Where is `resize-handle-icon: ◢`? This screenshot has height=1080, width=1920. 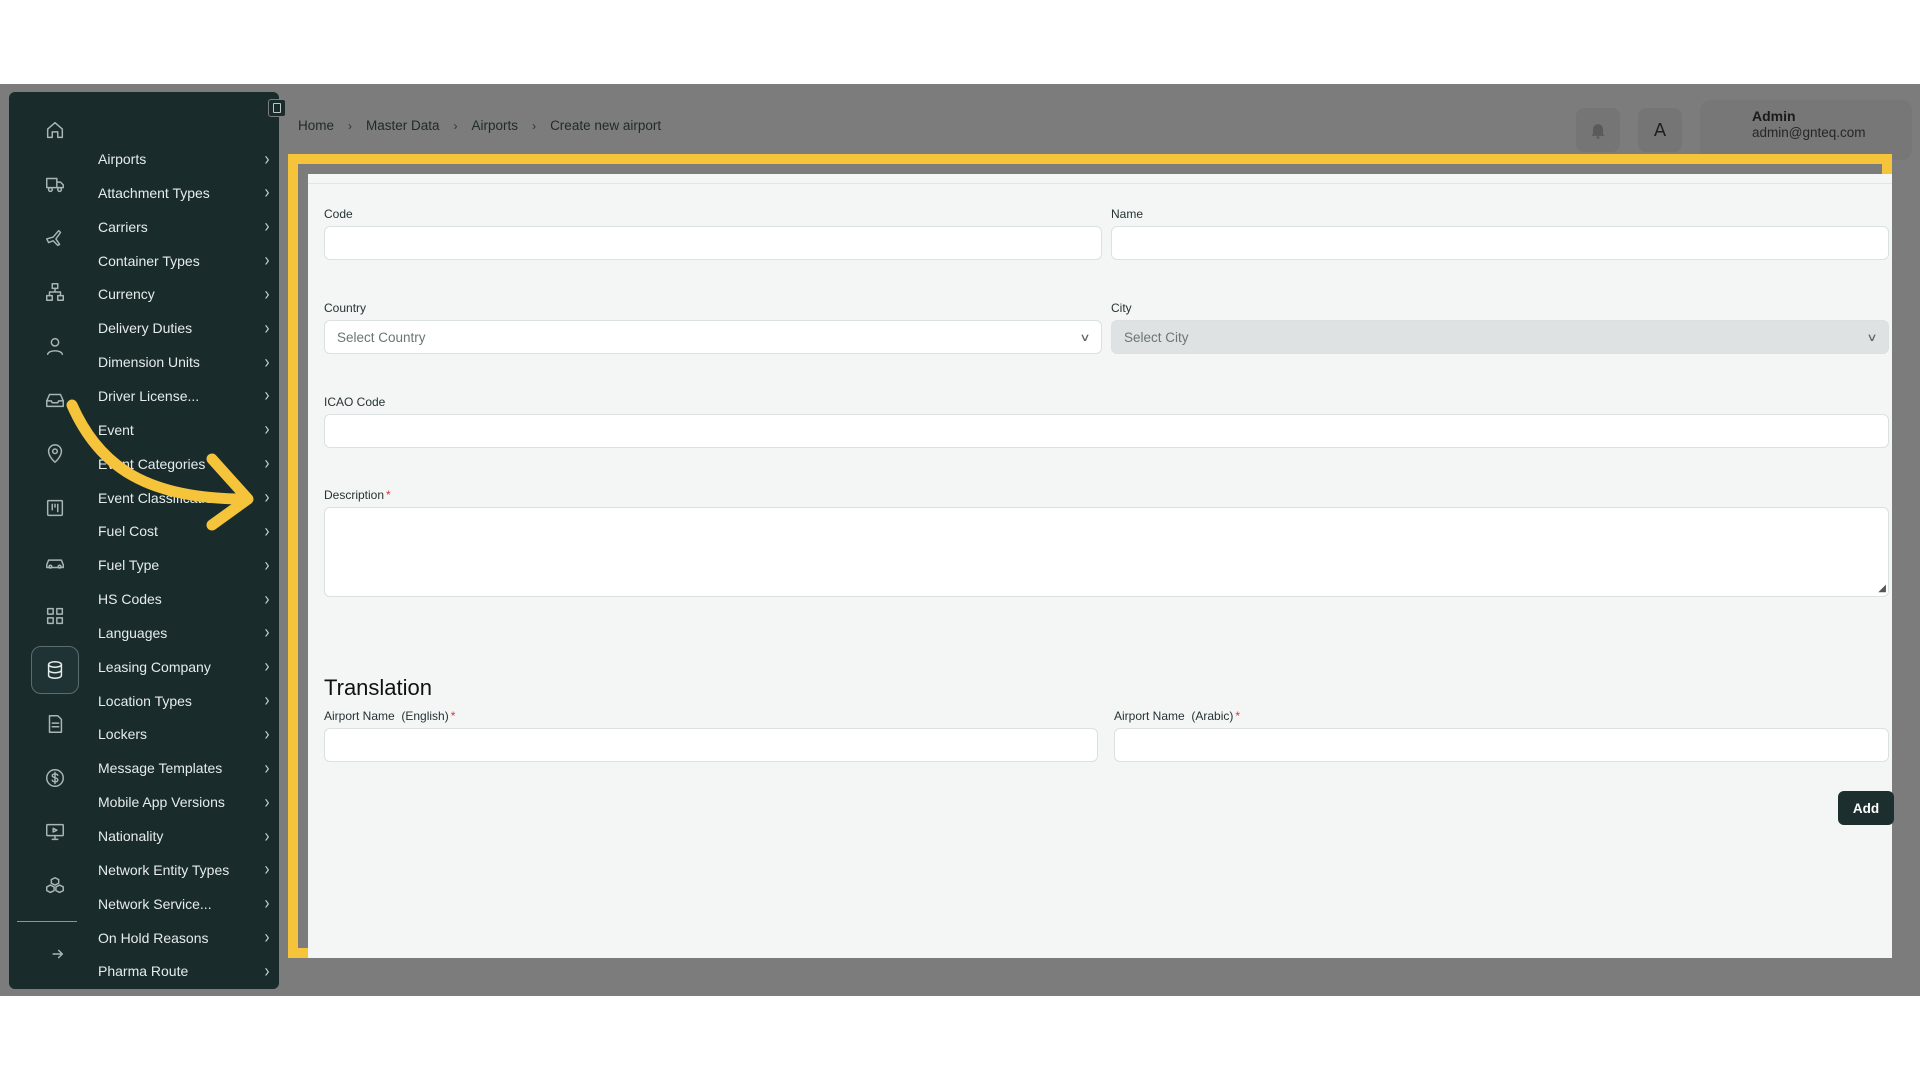 resize-handle-icon: ◢ is located at coordinates (1882, 588).